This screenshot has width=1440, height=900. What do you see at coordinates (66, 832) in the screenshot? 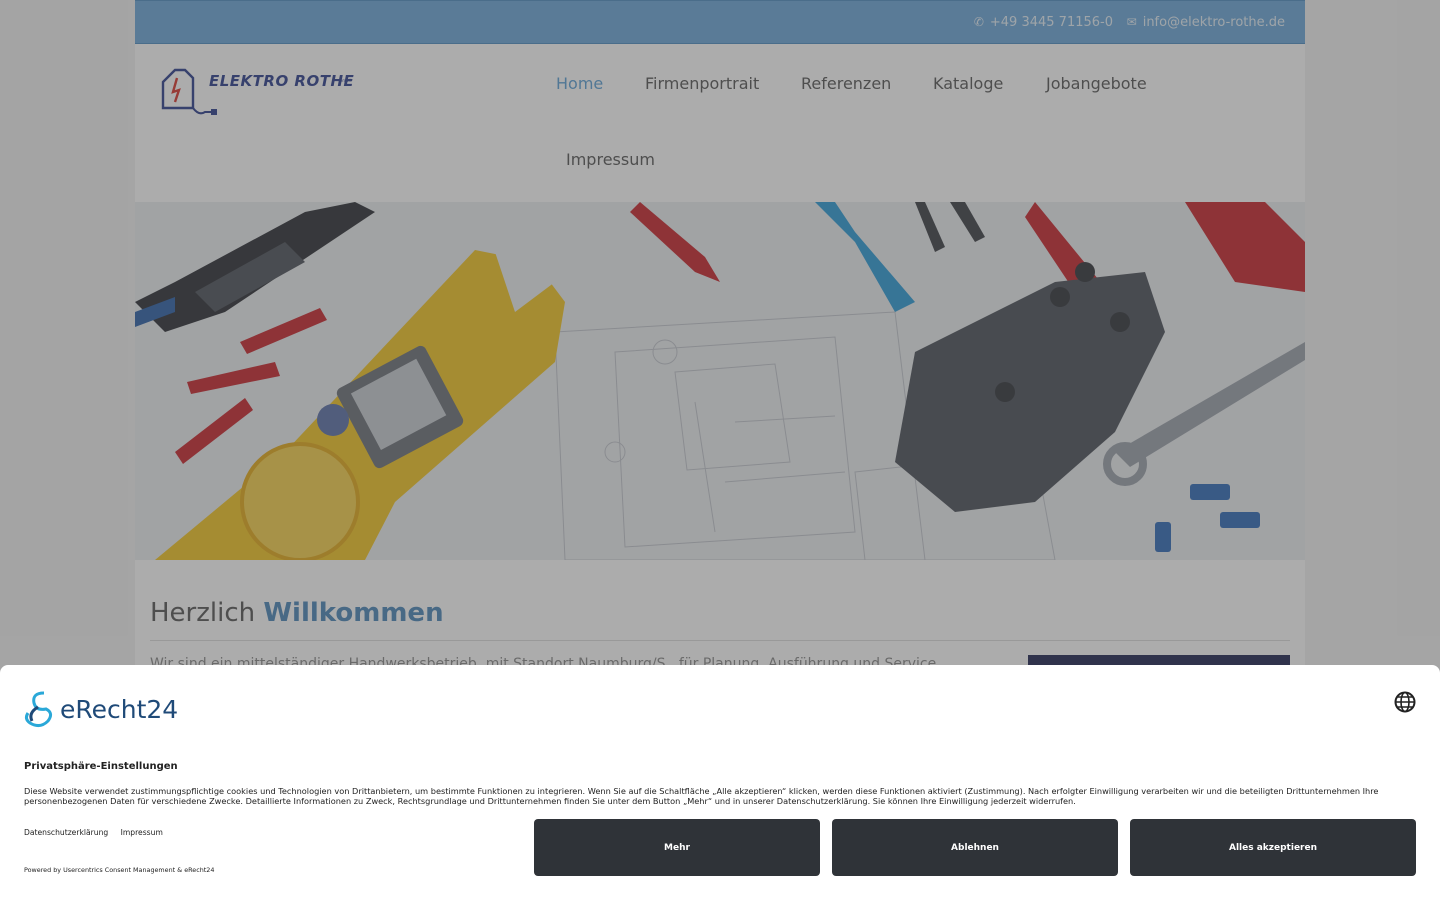
I see `privacy-policy-link: Datenschutzerklärung` at bounding box center [66, 832].